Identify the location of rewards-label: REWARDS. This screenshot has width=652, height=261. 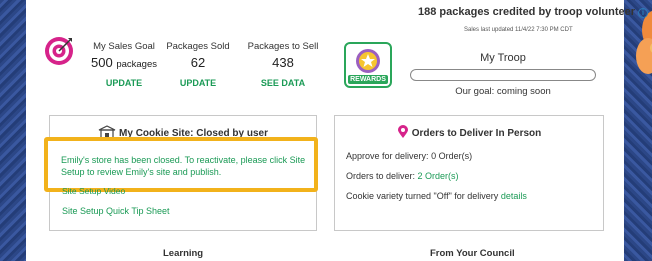
(368, 79).